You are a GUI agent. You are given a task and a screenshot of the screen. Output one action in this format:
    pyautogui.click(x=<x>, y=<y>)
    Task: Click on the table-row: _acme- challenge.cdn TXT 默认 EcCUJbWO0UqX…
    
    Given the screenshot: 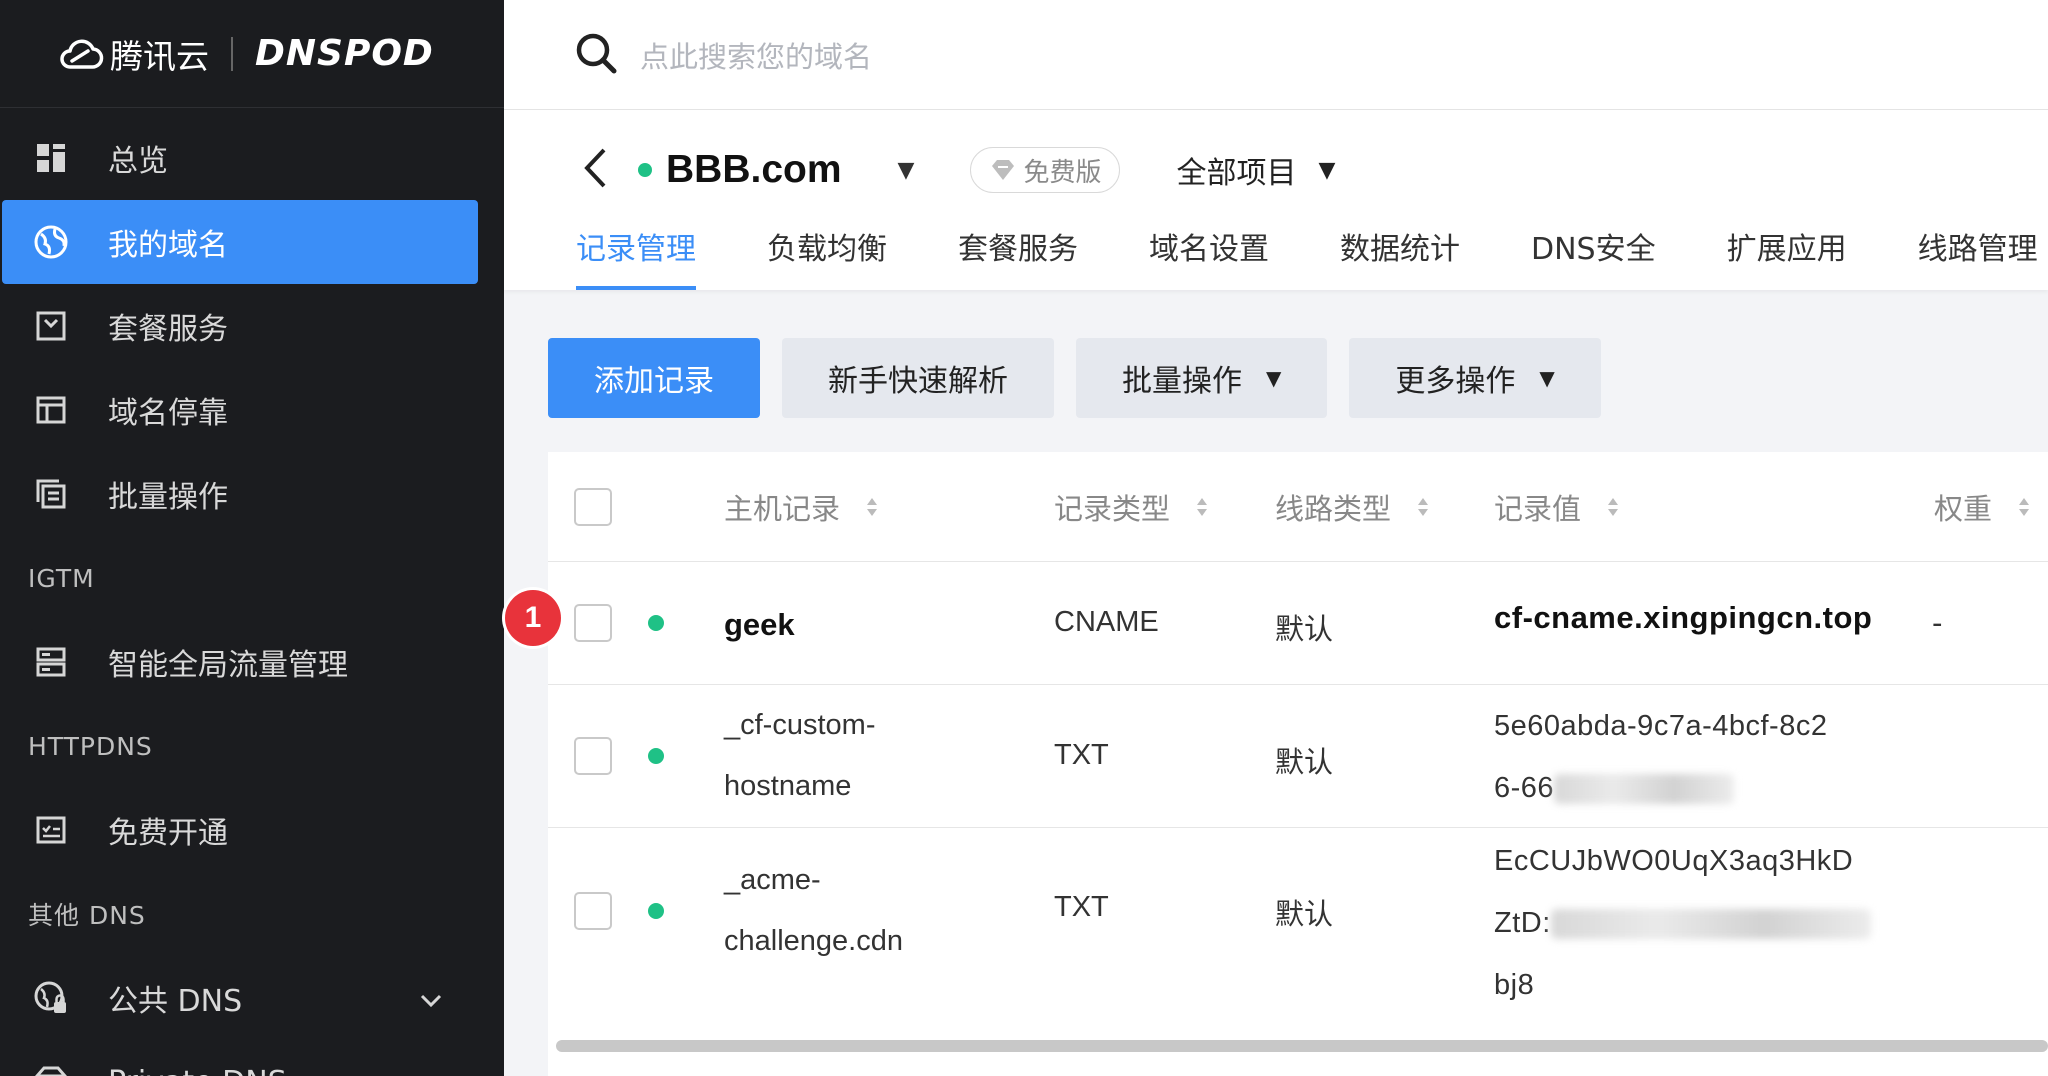 What is the action you would take?
    pyautogui.click(x=1298, y=914)
    